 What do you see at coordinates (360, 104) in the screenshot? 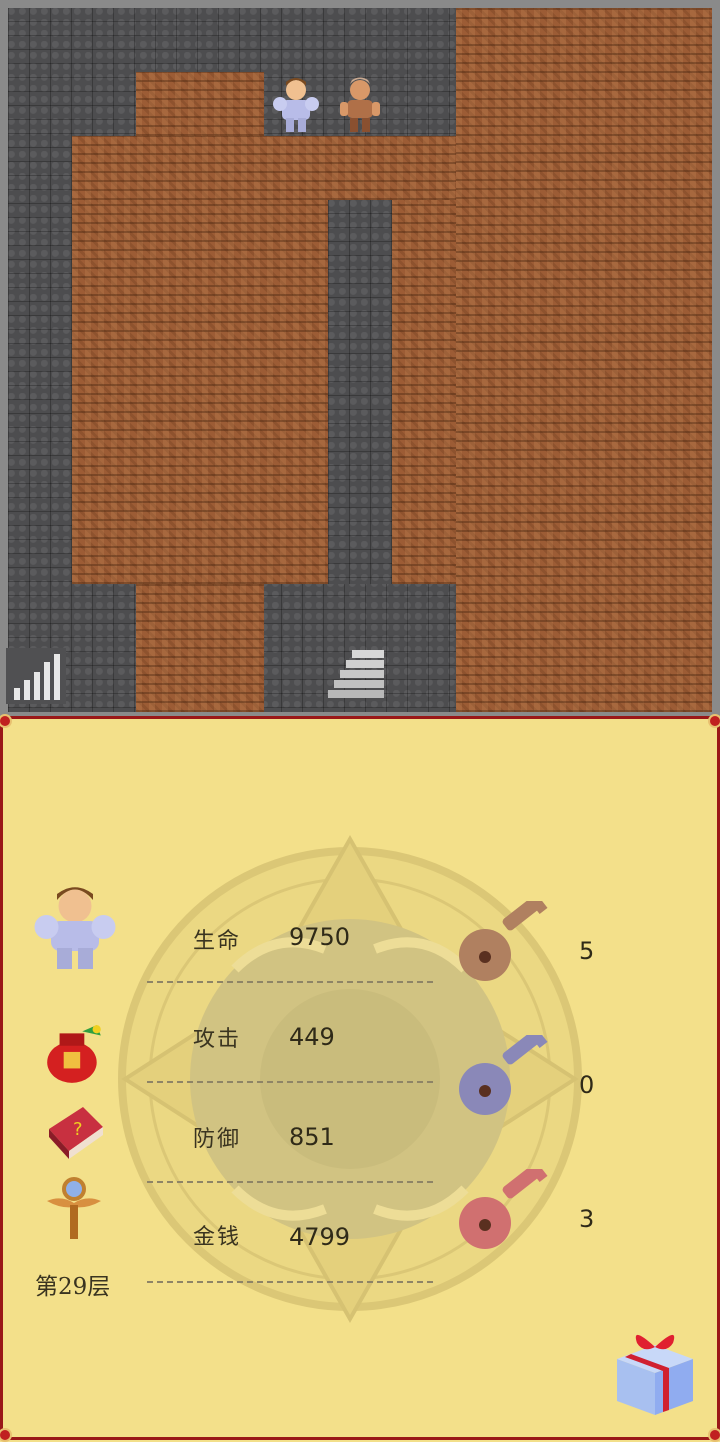
I see `thief-npc-icon` at bounding box center [360, 104].